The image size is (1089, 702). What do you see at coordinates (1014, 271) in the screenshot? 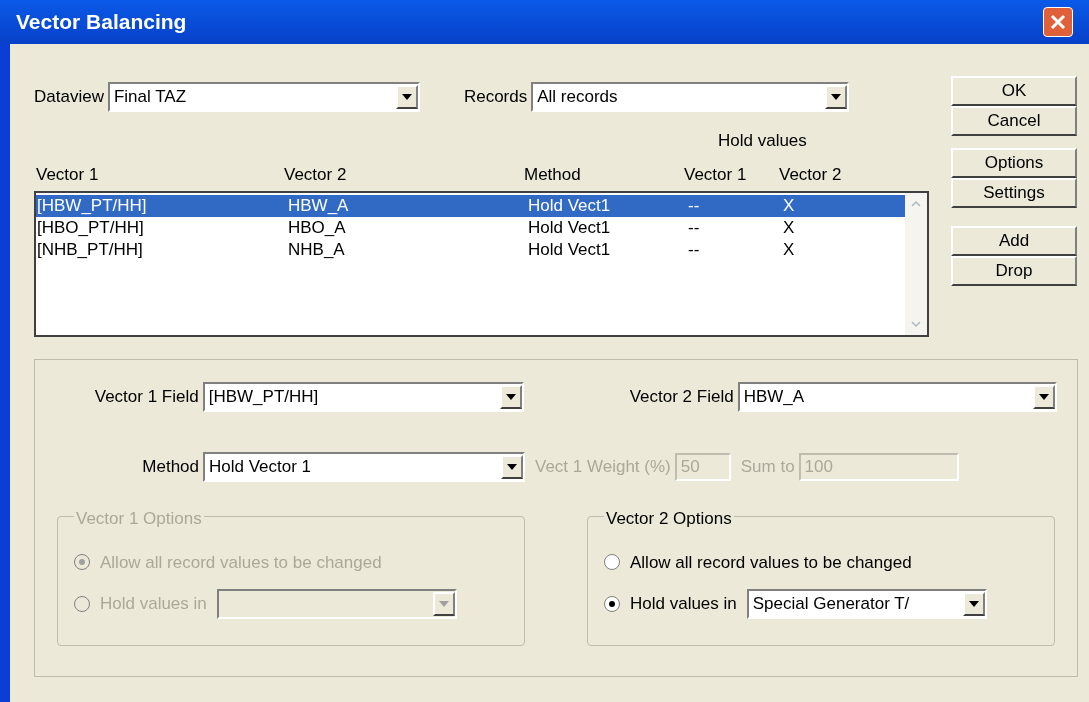
I see `dialog-button: Drop` at bounding box center [1014, 271].